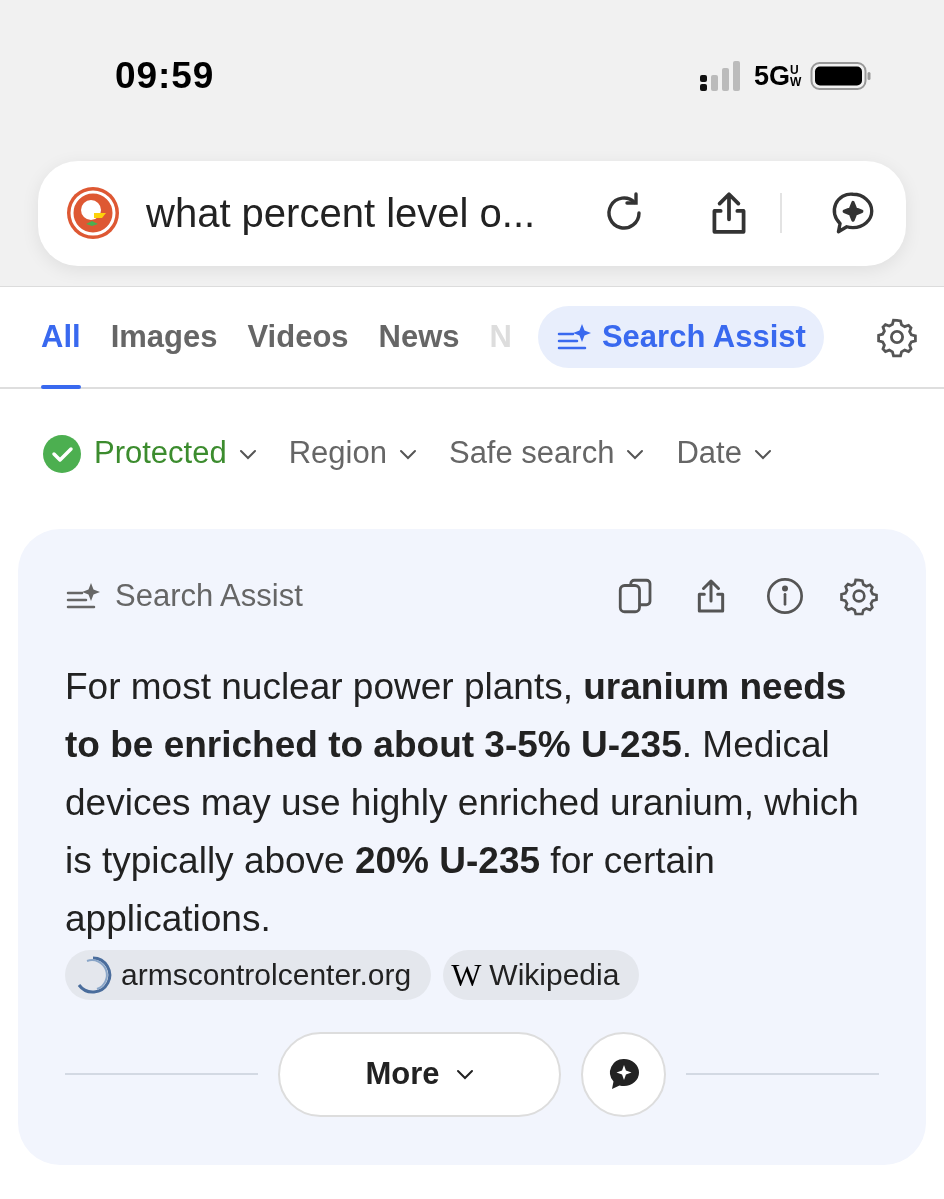 This screenshot has height=1199, width=944. I want to click on tab: All, so click(61, 337).